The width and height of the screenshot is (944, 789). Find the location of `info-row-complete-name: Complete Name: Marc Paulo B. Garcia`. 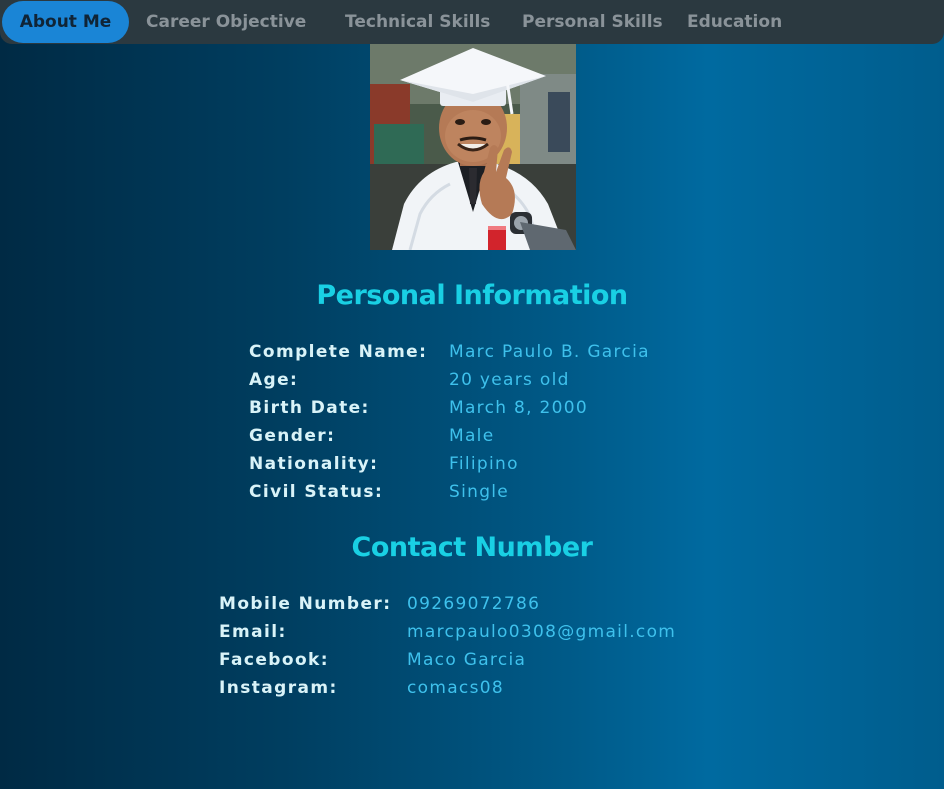

info-row-complete-name: Complete Name: Marc Paulo B. Garcia is located at coordinates (479, 352).